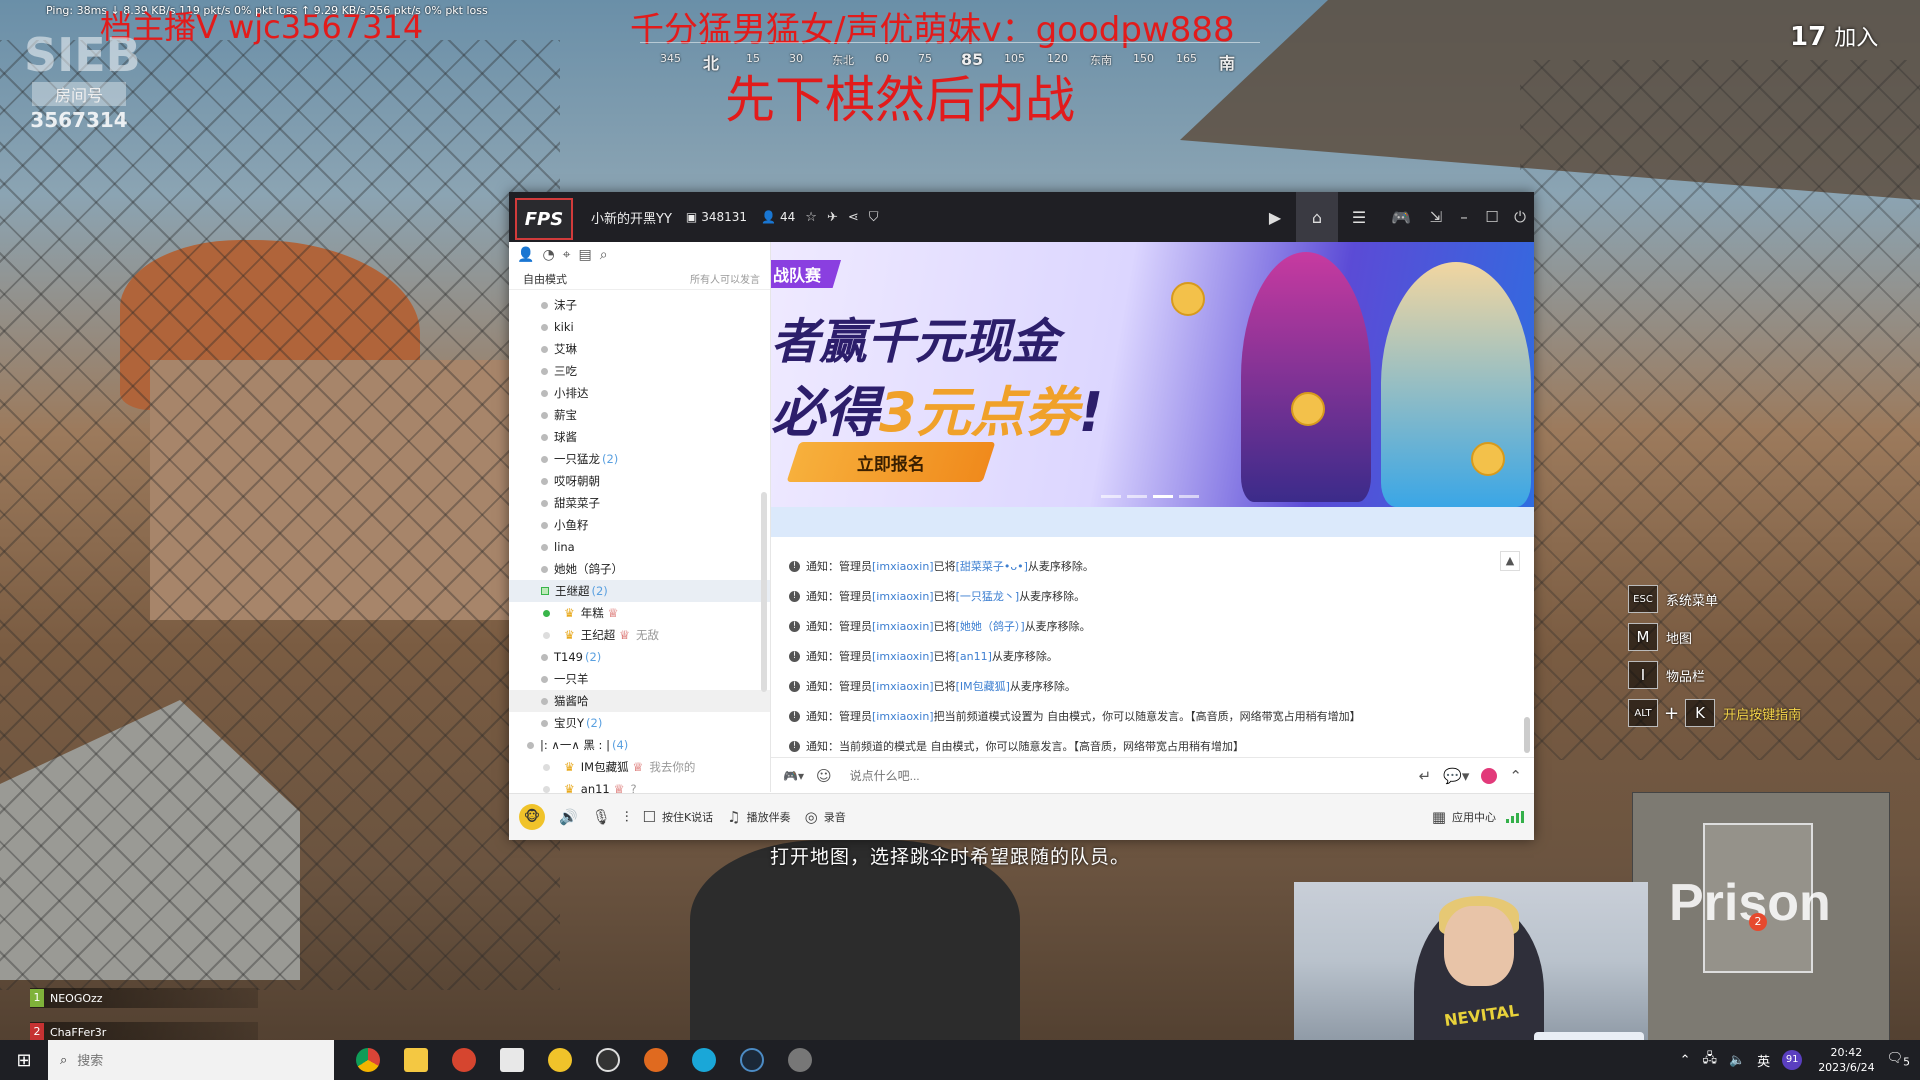 The image size is (1920, 1080). Describe the element at coordinates (974, 656) in the screenshot. I see `user-link: [an11]` at that location.